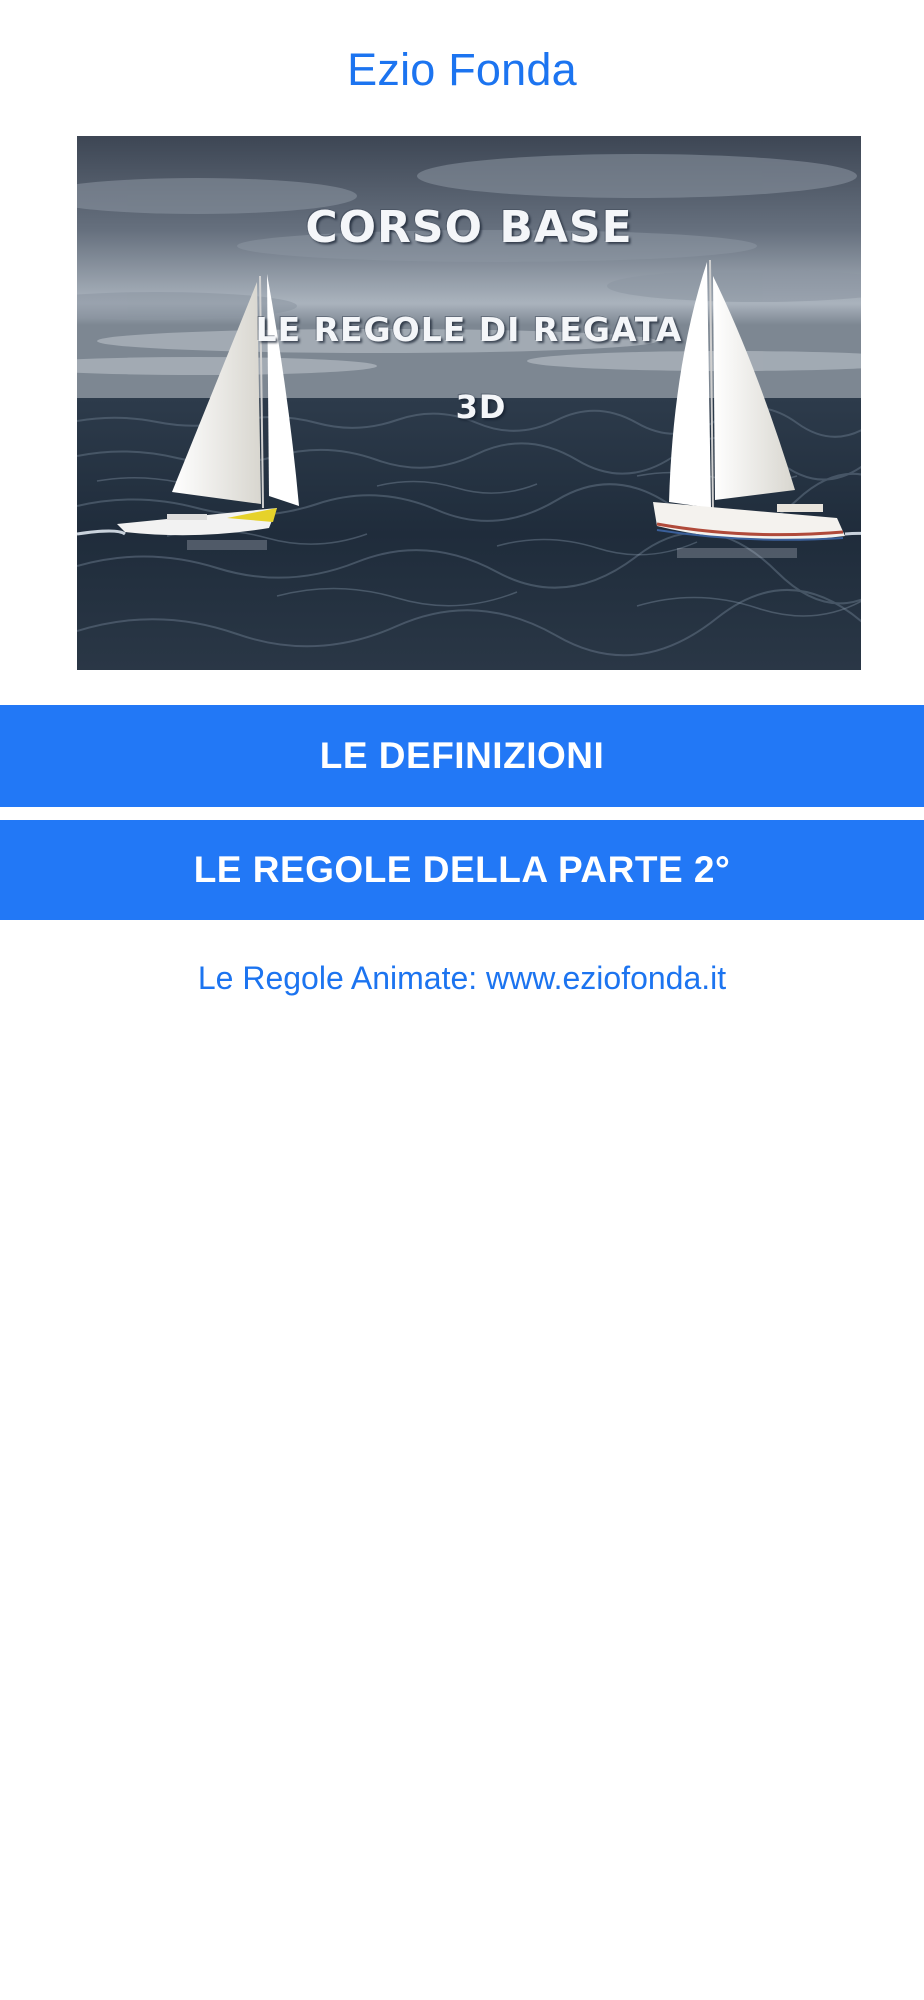  I want to click on part2-rules-button: LE REGOLE DELLA PARTE 2°, so click(462, 870).